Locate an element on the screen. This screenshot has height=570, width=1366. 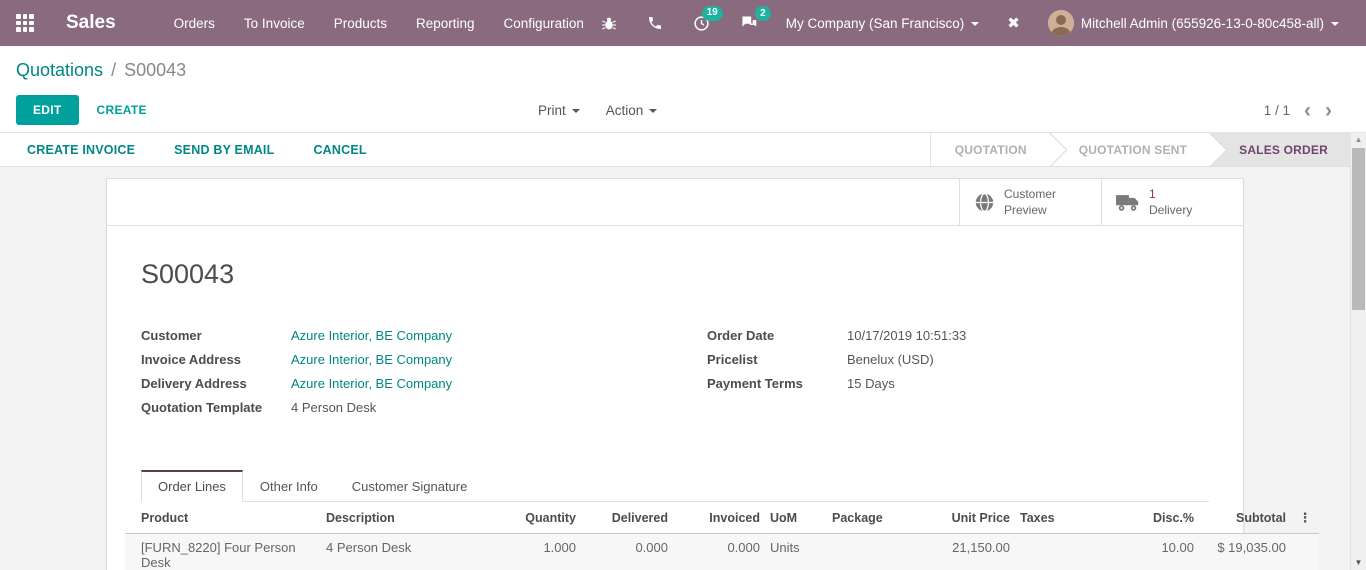
quotation-template-label: Quotation Template is located at coordinates (202, 408).